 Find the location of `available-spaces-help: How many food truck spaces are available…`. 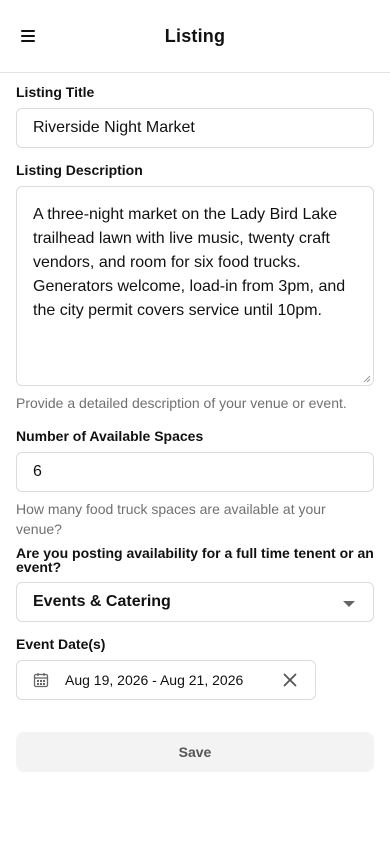

available-spaces-help: How many food truck spaces are available… is located at coordinates (171, 519).